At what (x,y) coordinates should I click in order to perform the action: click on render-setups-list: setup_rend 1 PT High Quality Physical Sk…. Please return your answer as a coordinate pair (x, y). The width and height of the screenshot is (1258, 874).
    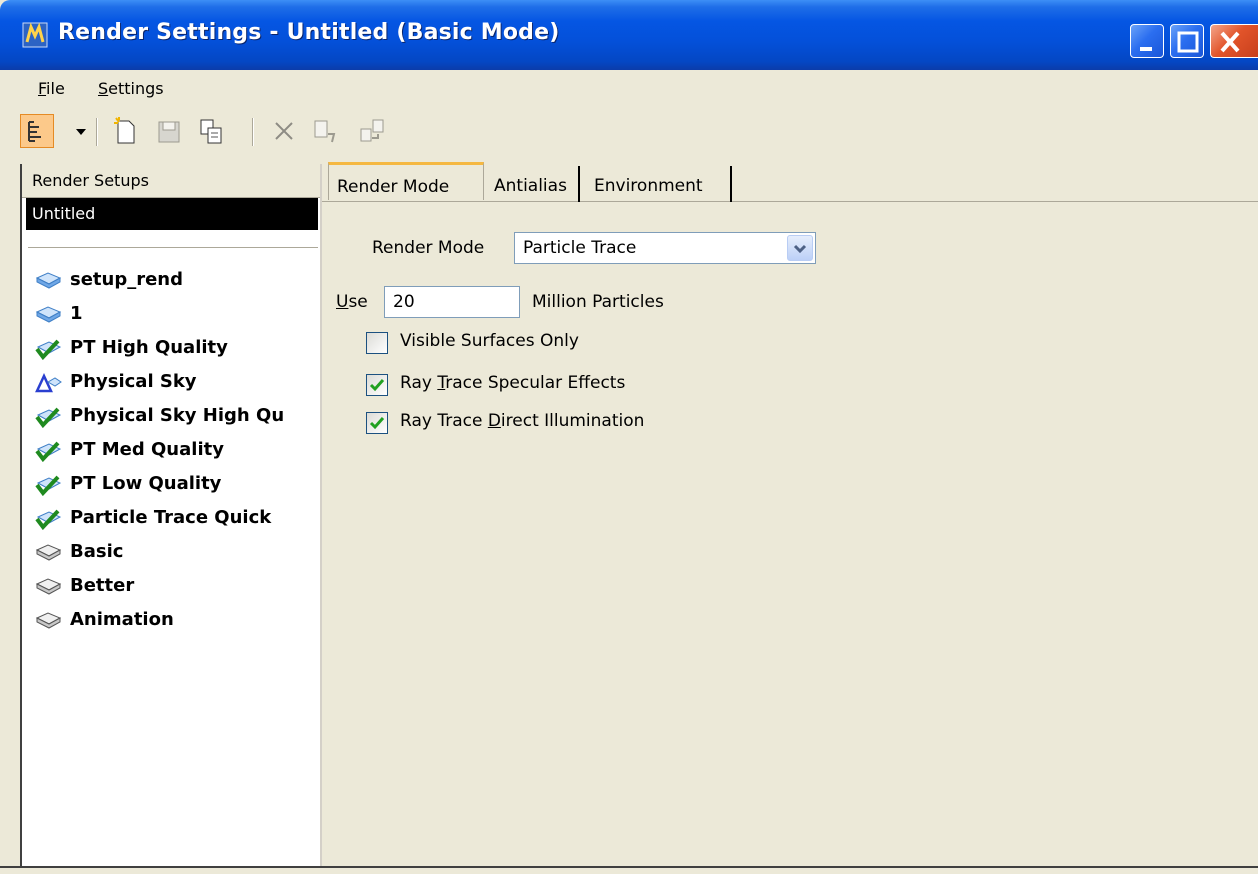
    Looking at the image, I should click on (174, 451).